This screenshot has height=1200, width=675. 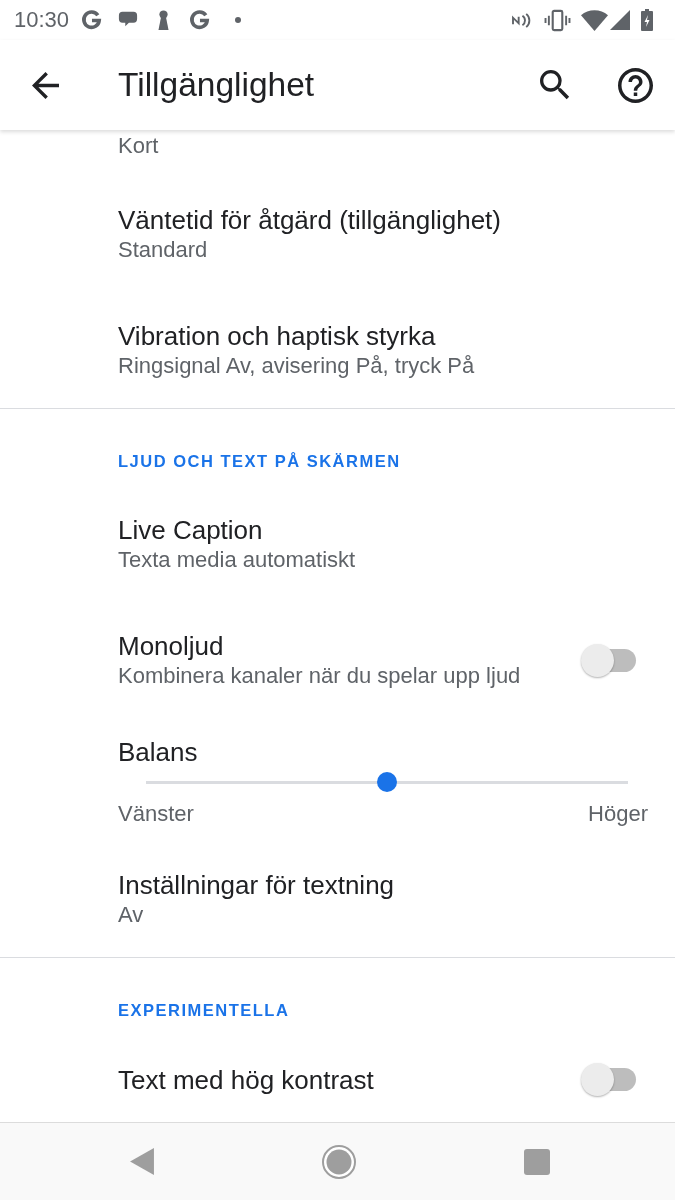 What do you see at coordinates (256, 885) in the screenshot?
I see `setting-title: Inställningar för textning` at bounding box center [256, 885].